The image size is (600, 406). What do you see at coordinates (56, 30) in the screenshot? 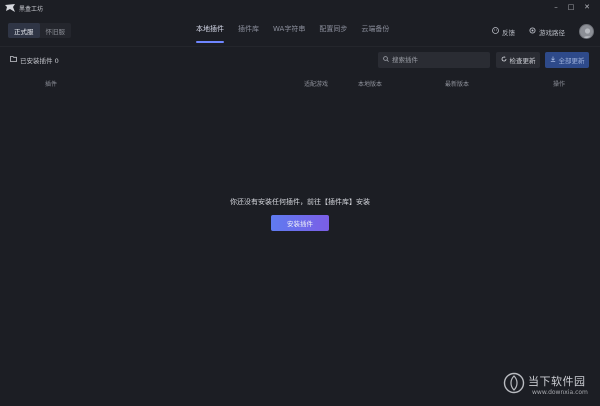
I see `mode-classic-button: 怀旧服` at bounding box center [56, 30].